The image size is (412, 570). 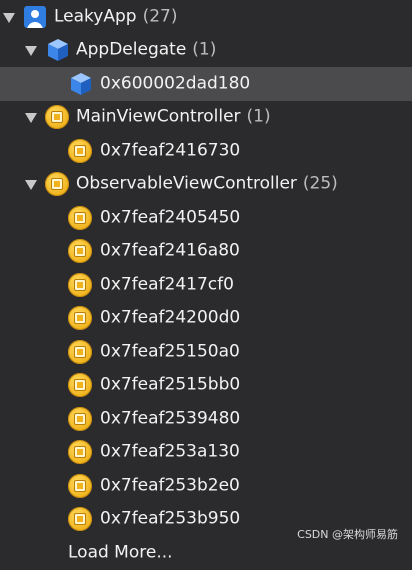 What do you see at coordinates (170, 451) in the screenshot?
I see `instance-address: 0x7feaf253a130` at bounding box center [170, 451].